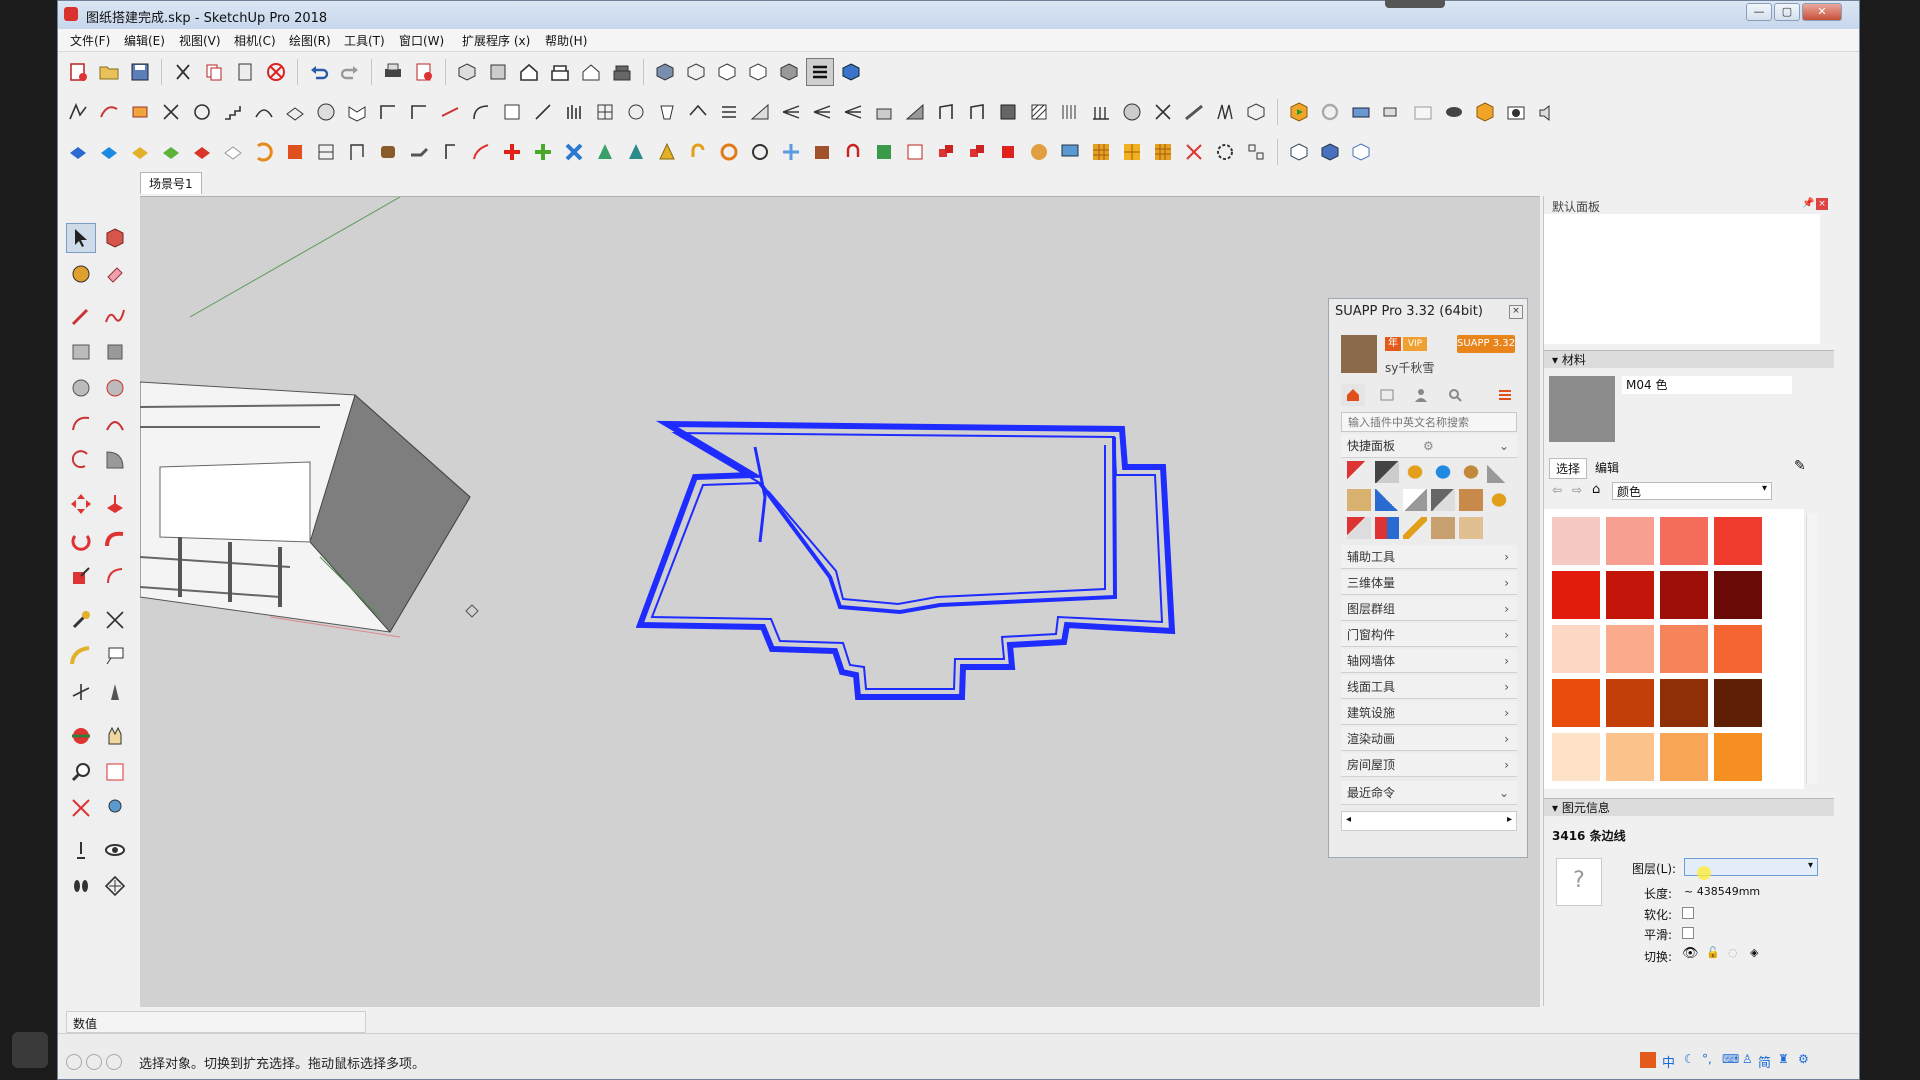  What do you see at coordinates (388, 112) in the screenshot?
I see `line-tool-icon` at bounding box center [388, 112].